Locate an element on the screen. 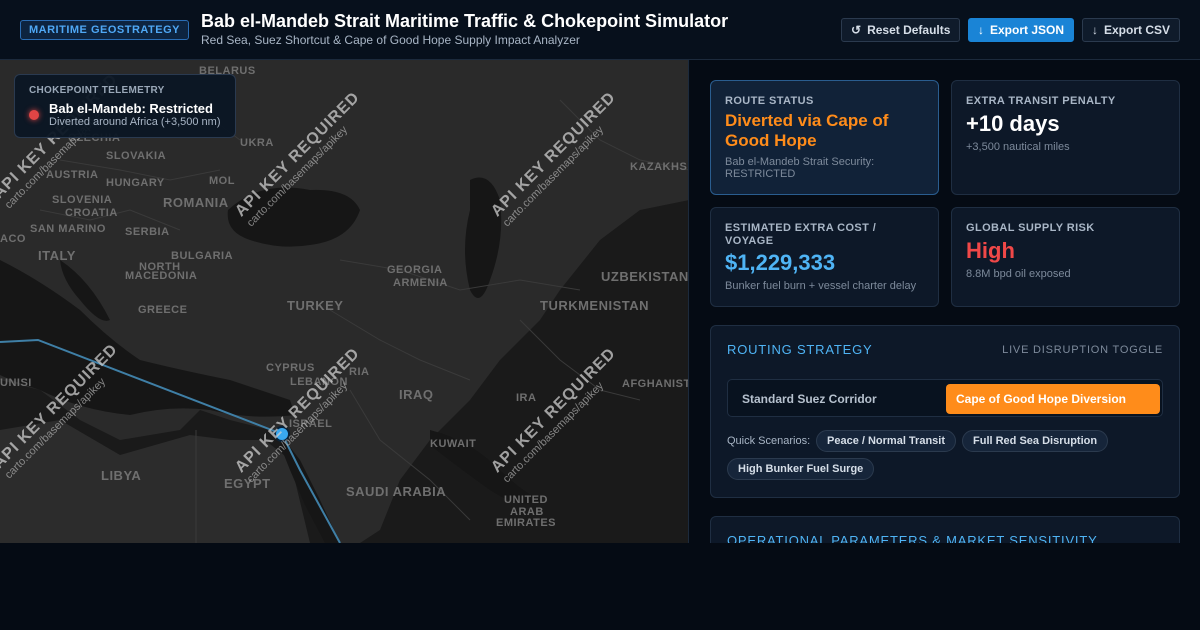  map-label: EMIRATES is located at coordinates (526, 523).